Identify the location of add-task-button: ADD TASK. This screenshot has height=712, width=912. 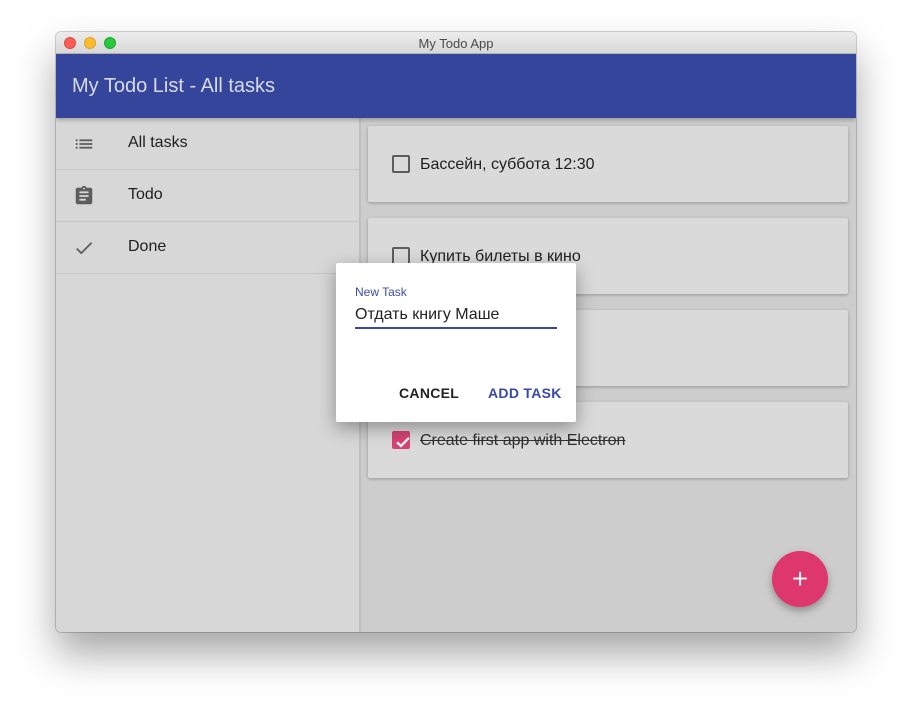
(525, 393).